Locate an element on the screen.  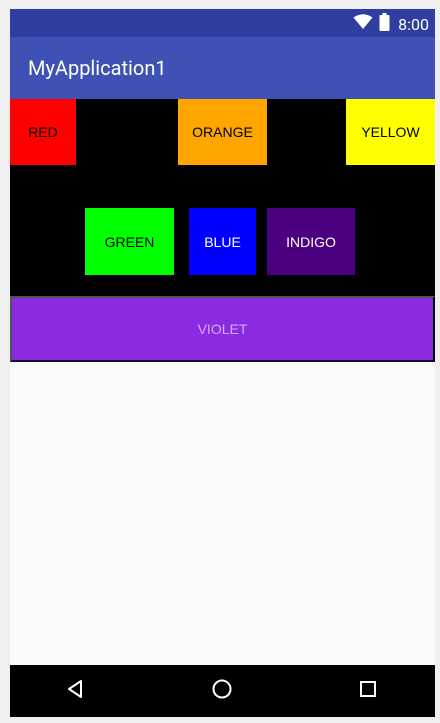
orange-button-label: ORANGE is located at coordinates (222, 132).